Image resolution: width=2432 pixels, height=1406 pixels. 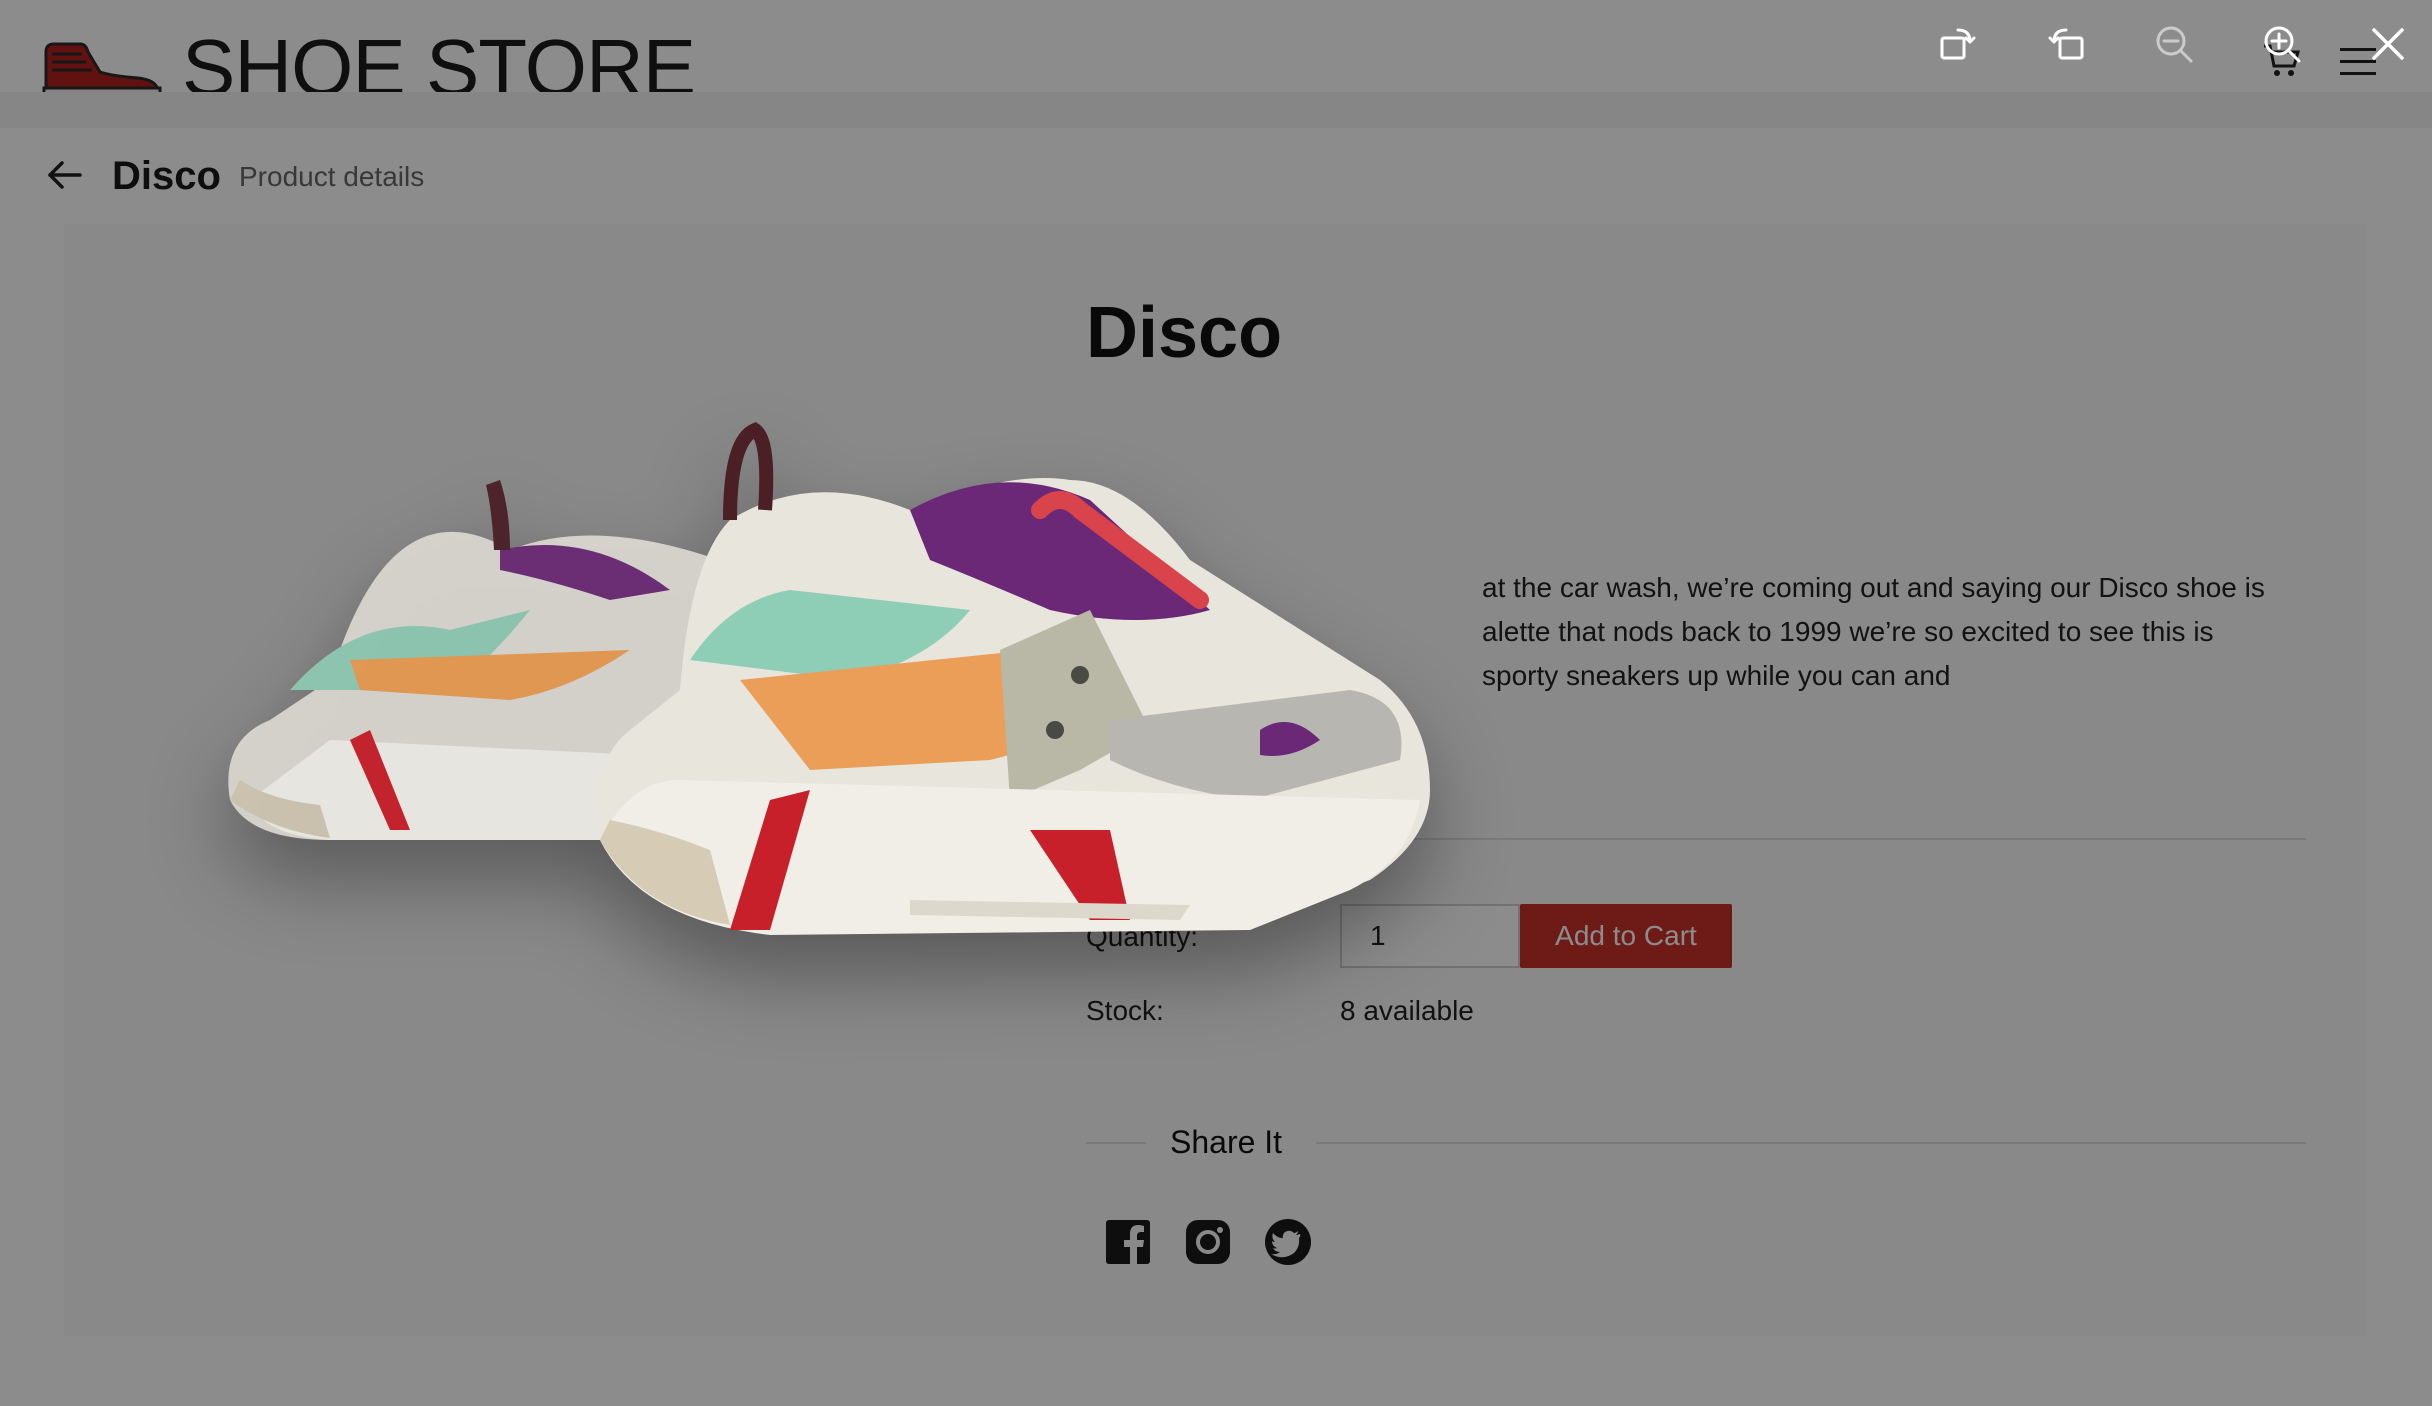 What do you see at coordinates (1958, 44) in the screenshot?
I see `rotate-left-icon` at bounding box center [1958, 44].